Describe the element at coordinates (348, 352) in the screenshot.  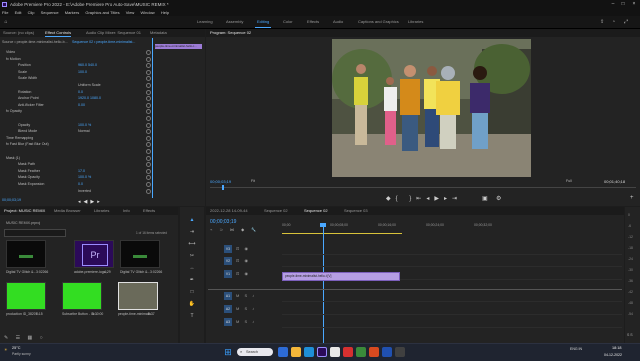
I see `app-red-icon` at that location.